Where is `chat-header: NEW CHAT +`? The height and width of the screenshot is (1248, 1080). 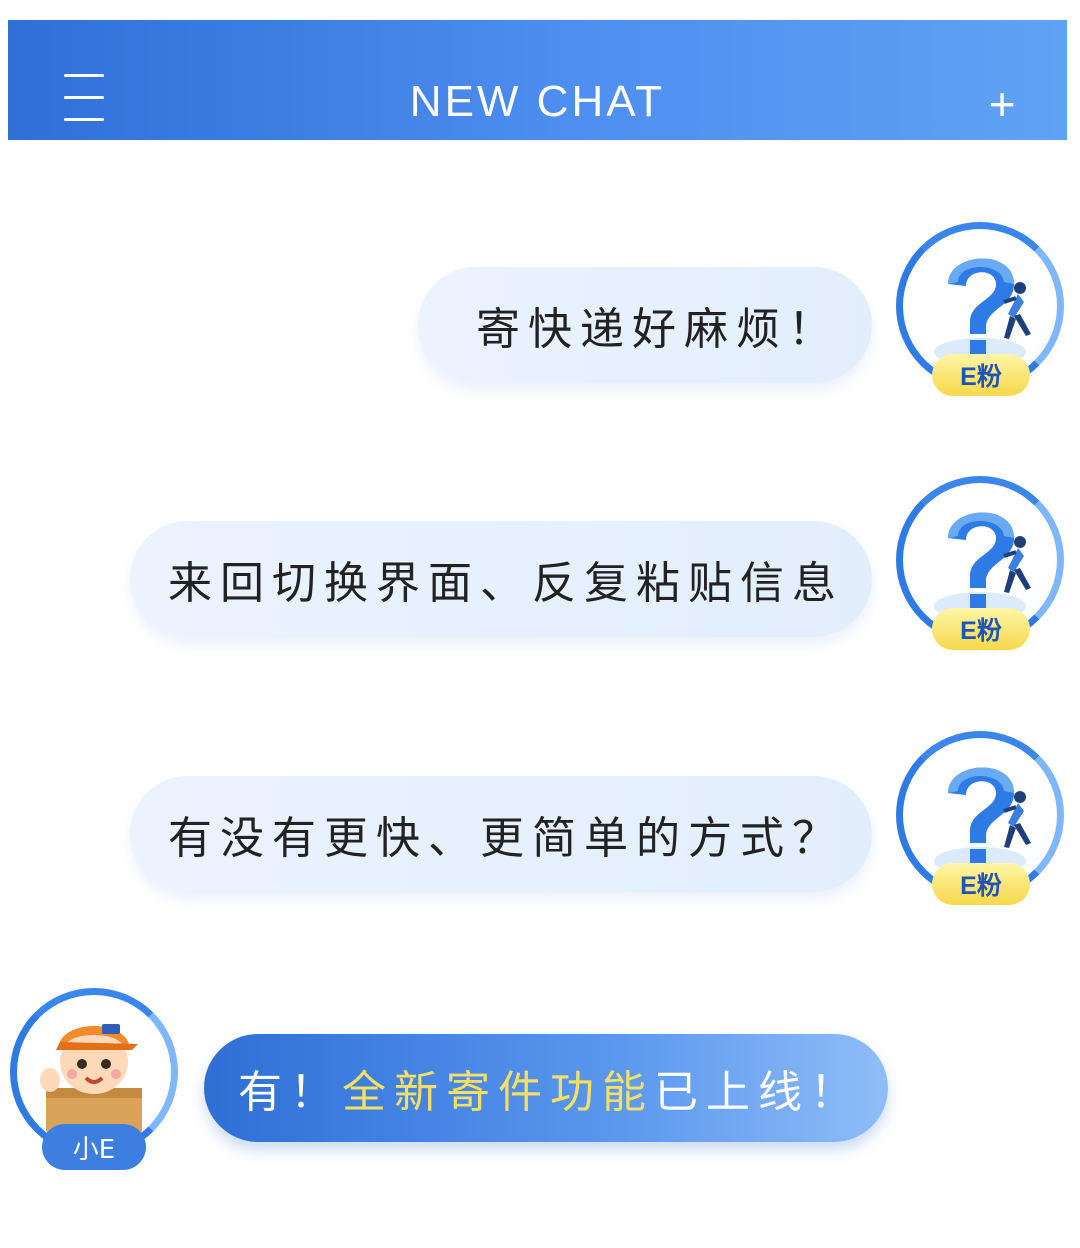
chat-header: NEW CHAT + is located at coordinates (537, 80).